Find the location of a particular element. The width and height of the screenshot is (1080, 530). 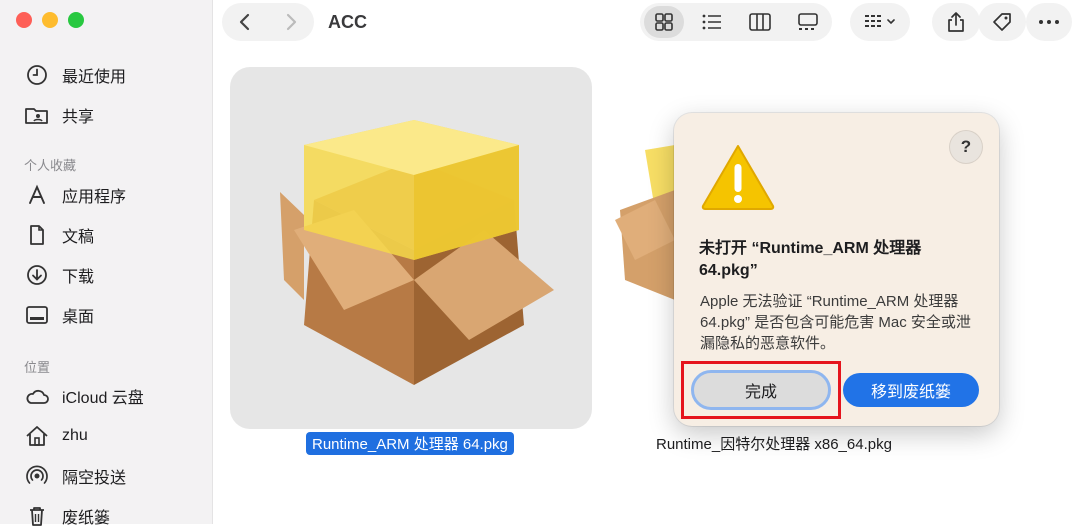

favorites-header: 个人收藏 is located at coordinates (50, 165).